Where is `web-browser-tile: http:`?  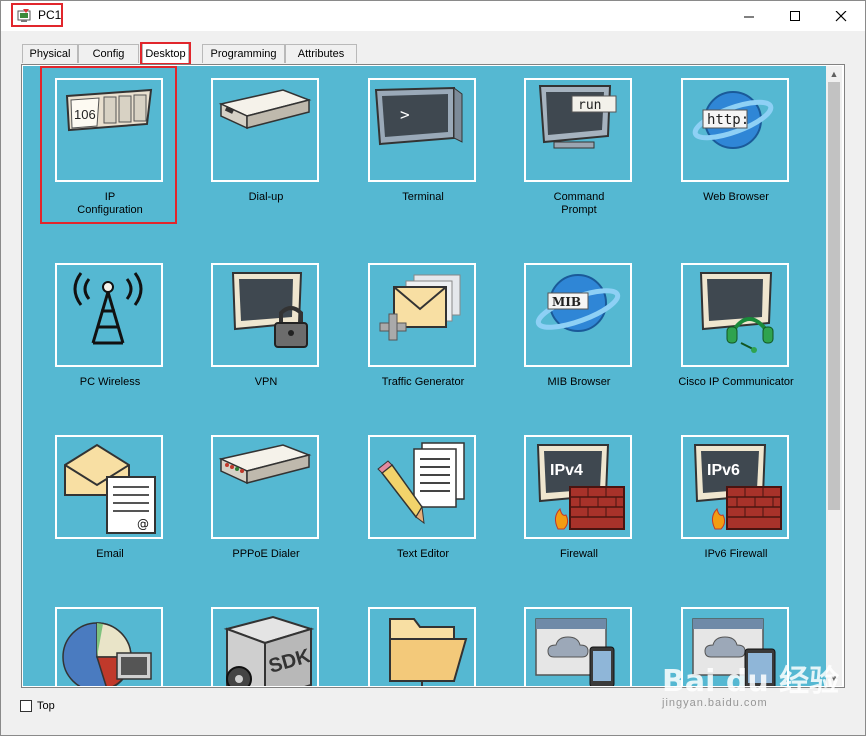 web-browser-tile: http: is located at coordinates (735, 130).